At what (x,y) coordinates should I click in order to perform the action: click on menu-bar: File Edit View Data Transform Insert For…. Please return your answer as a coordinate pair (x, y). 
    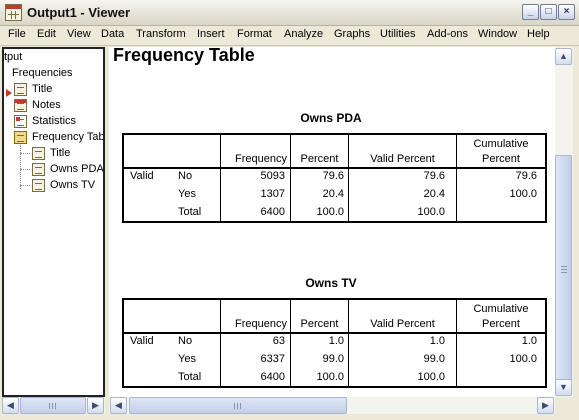
    Looking at the image, I should click on (289, 36).